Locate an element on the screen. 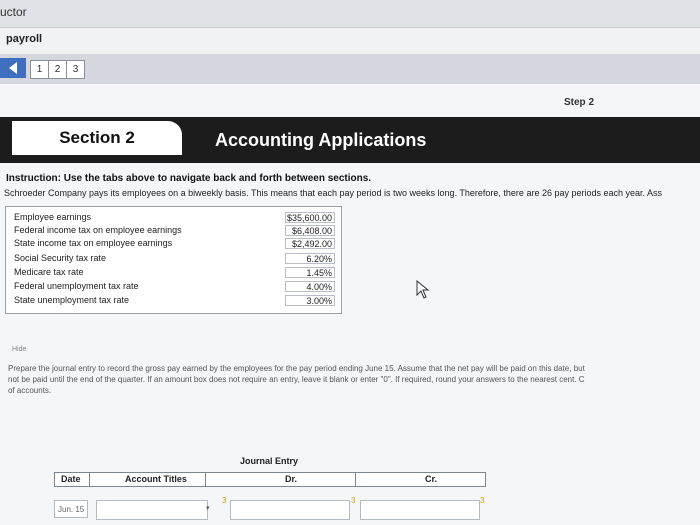  table-row: Medicare tax rate 1.45% is located at coordinates (173, 273).